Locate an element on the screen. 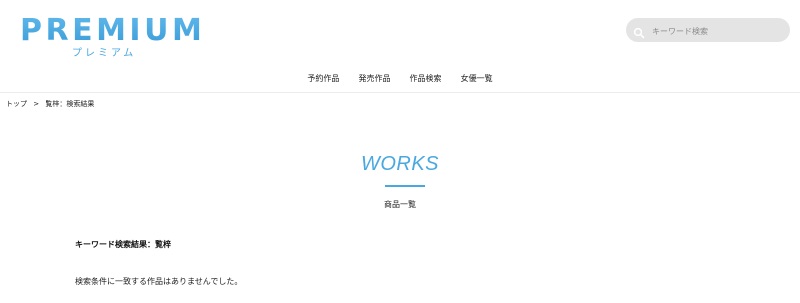  logo-subtext: プレミアム is located at coordinates (104, 53).